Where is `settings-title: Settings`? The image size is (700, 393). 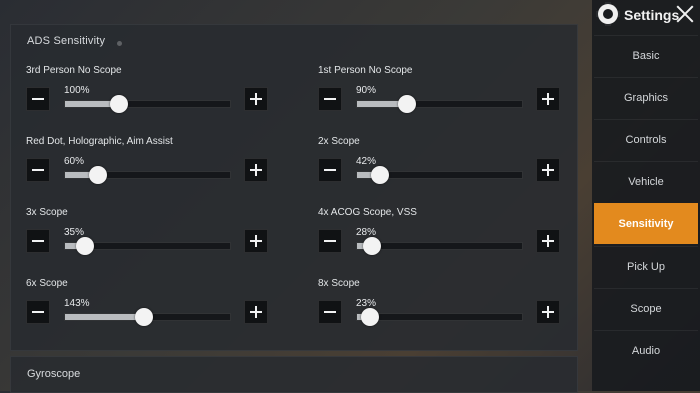 settings-title: Settings is located at coordinates (652, 15).